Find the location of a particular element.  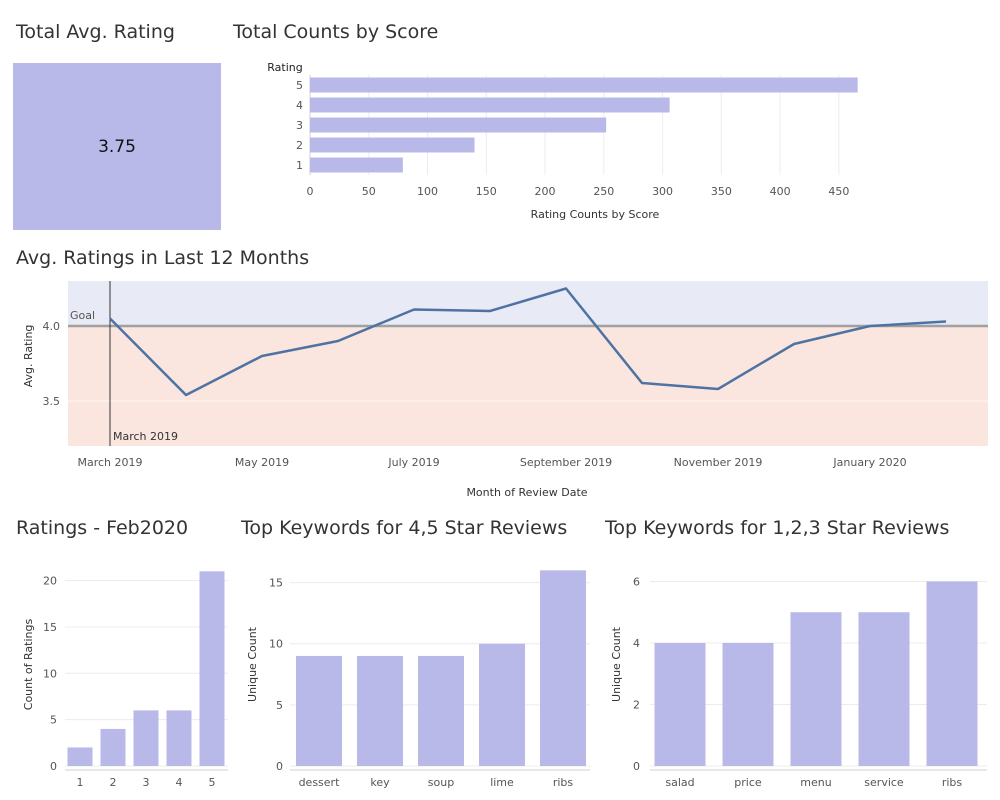

x-tick-label: 0 is located at coordinates (310, 191).